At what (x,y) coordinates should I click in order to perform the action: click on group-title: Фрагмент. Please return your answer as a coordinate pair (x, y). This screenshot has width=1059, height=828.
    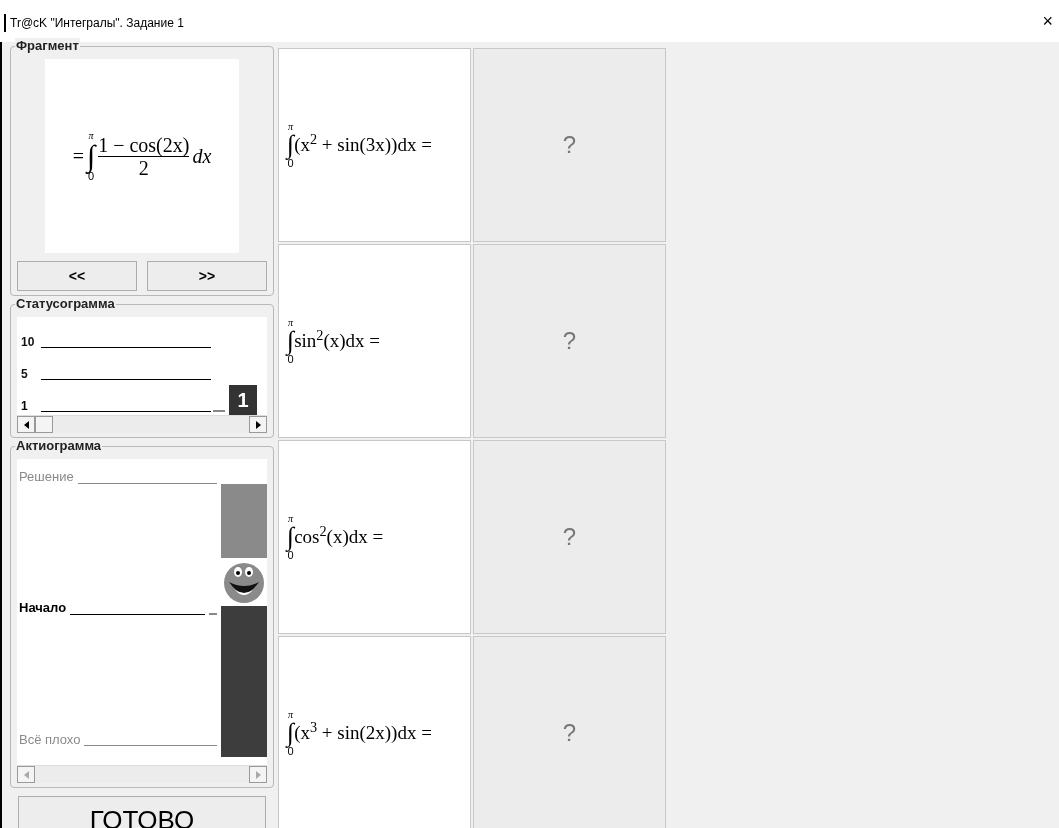
    Looking at the image, I should click on (47, 46).